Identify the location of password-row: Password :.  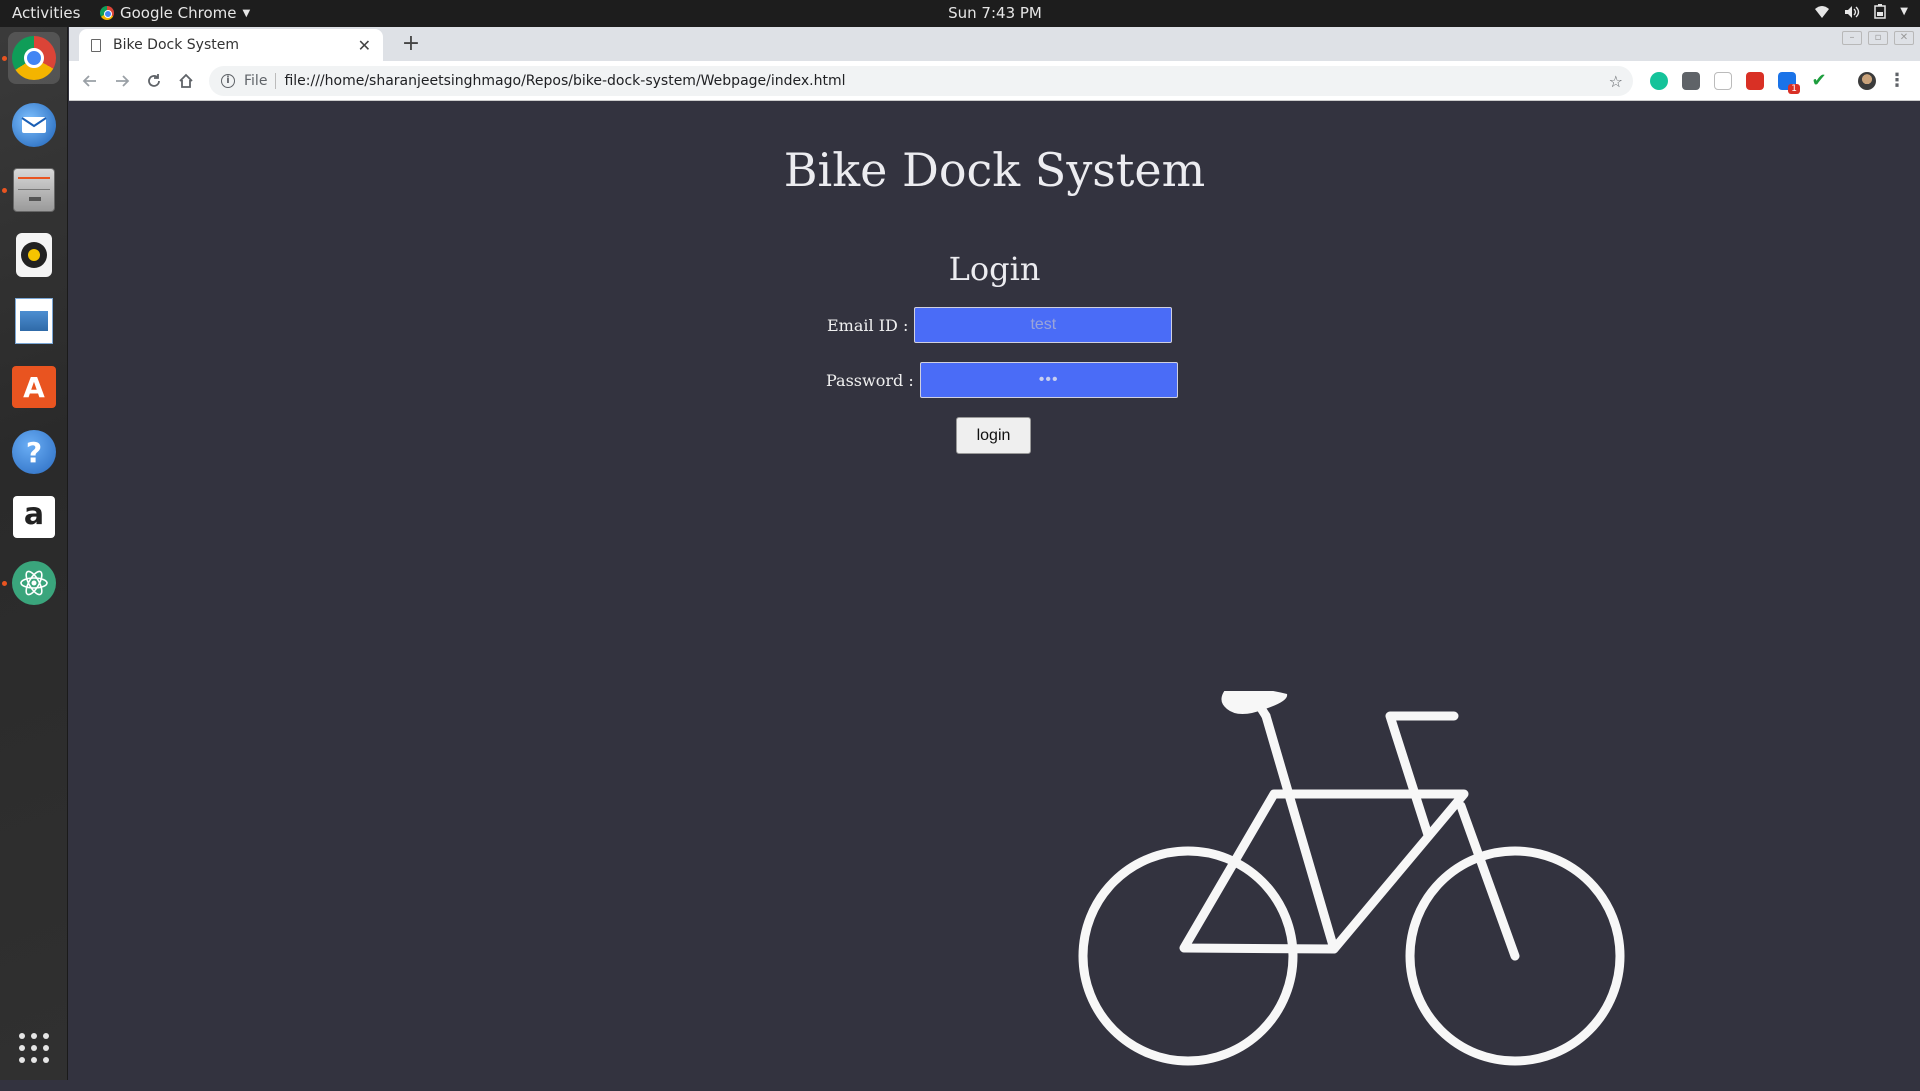
(1002, 380).